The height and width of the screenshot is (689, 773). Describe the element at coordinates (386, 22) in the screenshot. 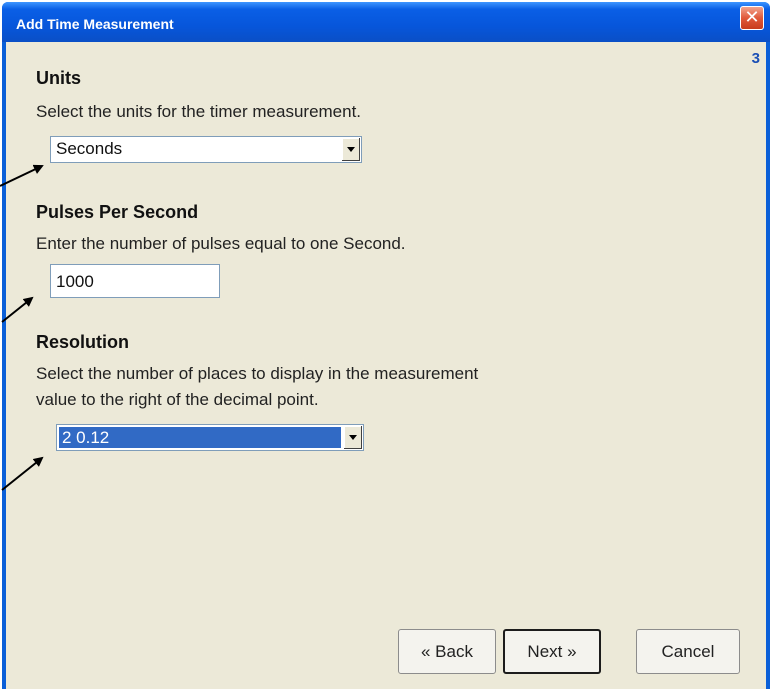

I see `title-bar: Add Time Measurement ✕` at that location.